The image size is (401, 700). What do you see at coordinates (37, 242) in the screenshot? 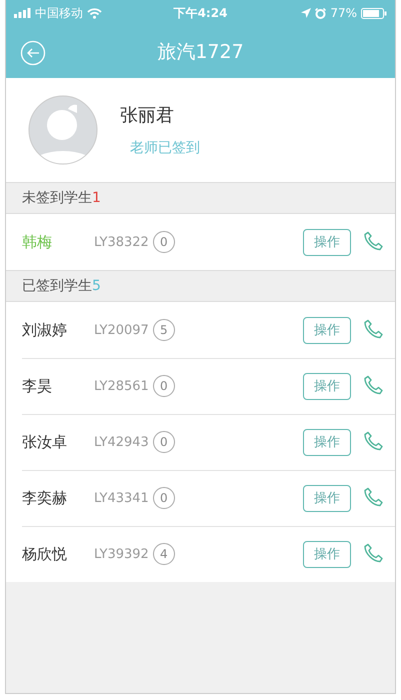
I see `student-name: 韩梅` at bounding box center [37, 242].